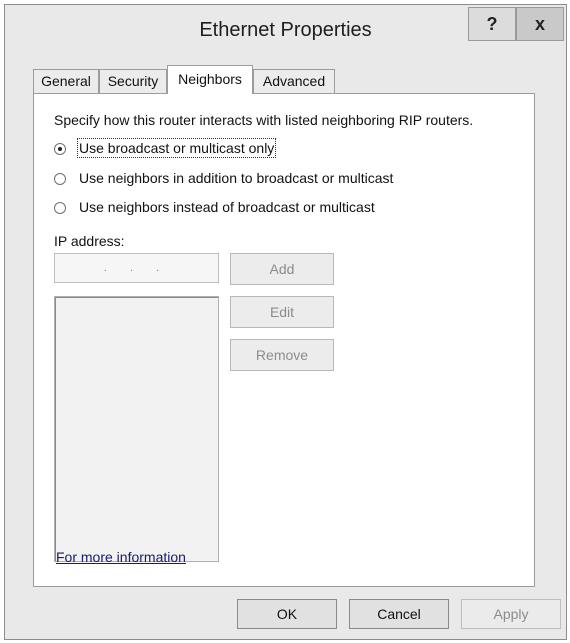 The image size is (570, 643). Describe the element at coordinates (60, 149) in the screenshot. I see `radio-checked-icon` at that location.